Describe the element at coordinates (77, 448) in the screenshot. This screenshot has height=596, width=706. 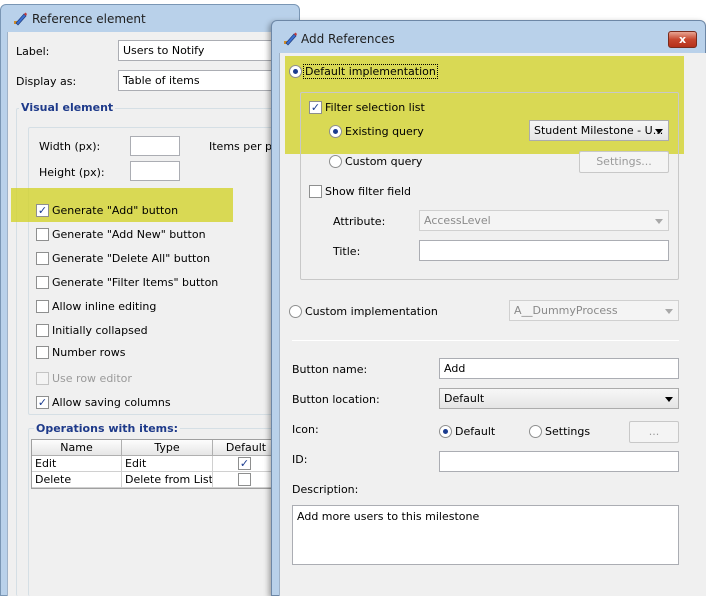
I see `column-header-name: Name` at that location.